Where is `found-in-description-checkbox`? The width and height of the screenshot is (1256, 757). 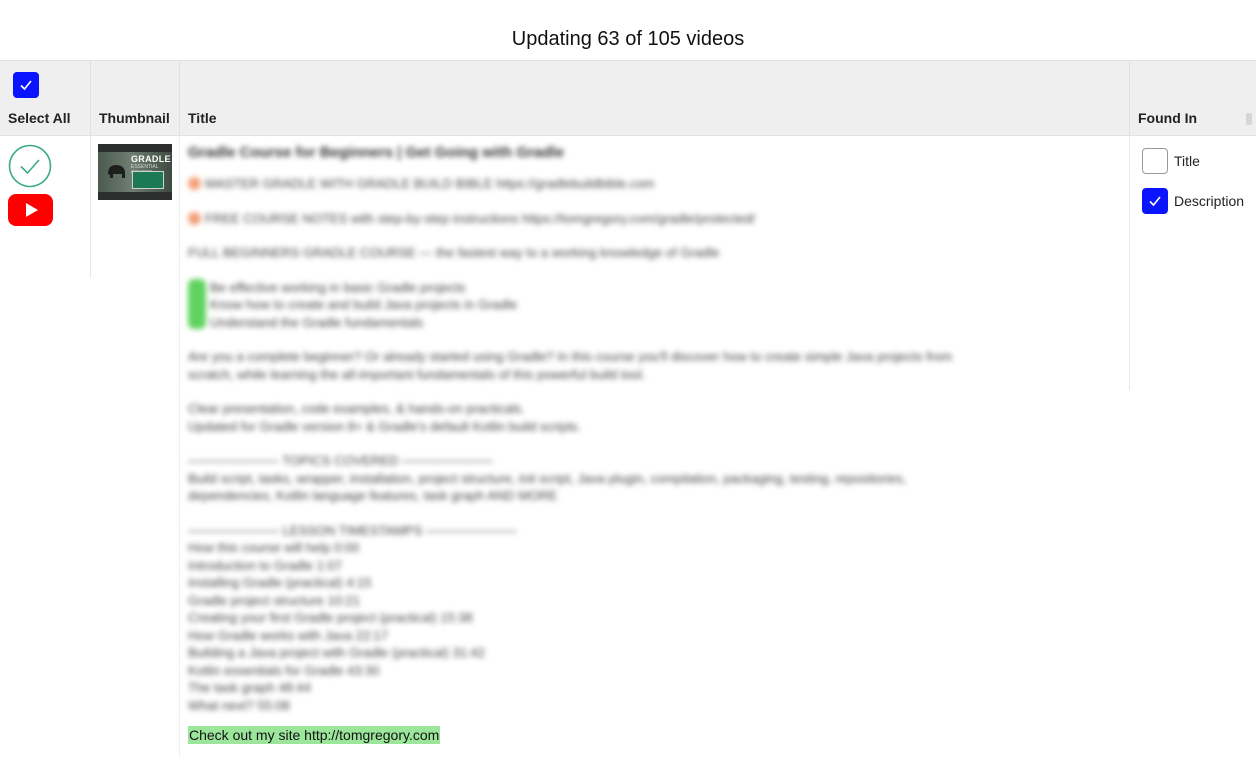
found-in-description-checkbox is located at coordinates (1155, 201).